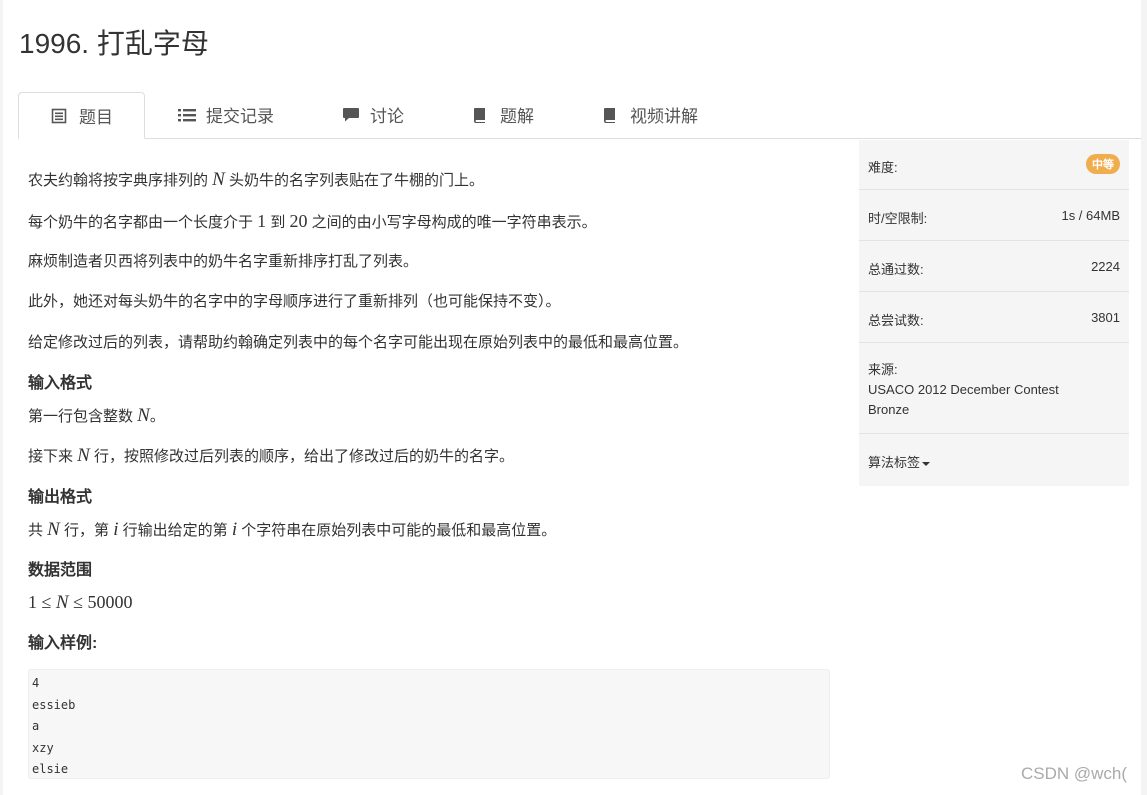  What do you see at coordinates (365, 114) in the screenshot?
I see `tab-discussion: 讨论` at bounding box center [365, 114].